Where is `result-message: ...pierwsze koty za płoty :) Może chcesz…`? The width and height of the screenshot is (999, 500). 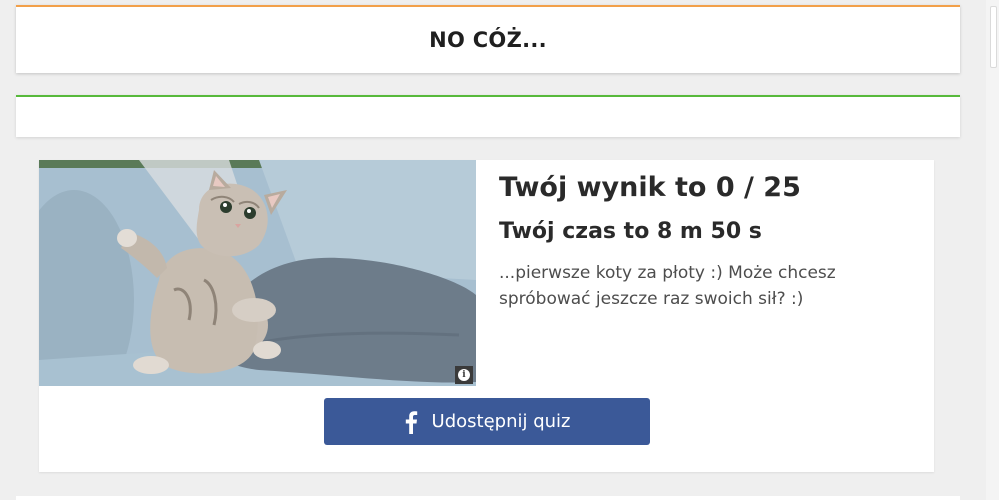
result-message: ...pierwsze koty za płoty :) Może chcesz… is located at coordinates (667, 286).